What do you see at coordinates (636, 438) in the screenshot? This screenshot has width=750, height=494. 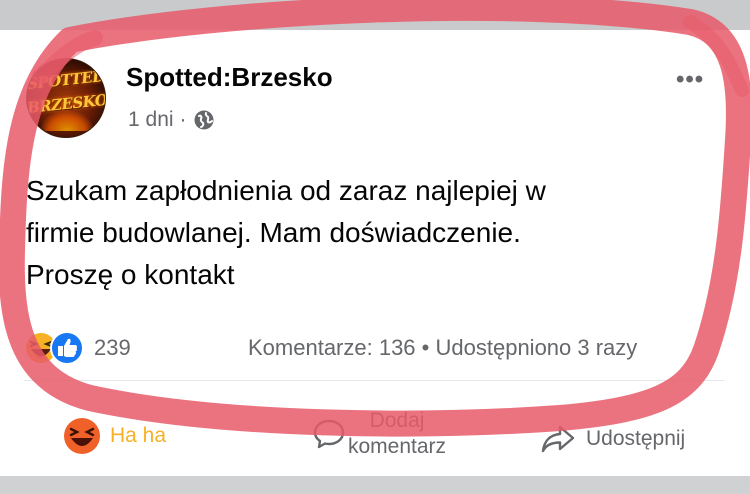 I see `share-label: Udostępnij` at bounding box center [636, 438].